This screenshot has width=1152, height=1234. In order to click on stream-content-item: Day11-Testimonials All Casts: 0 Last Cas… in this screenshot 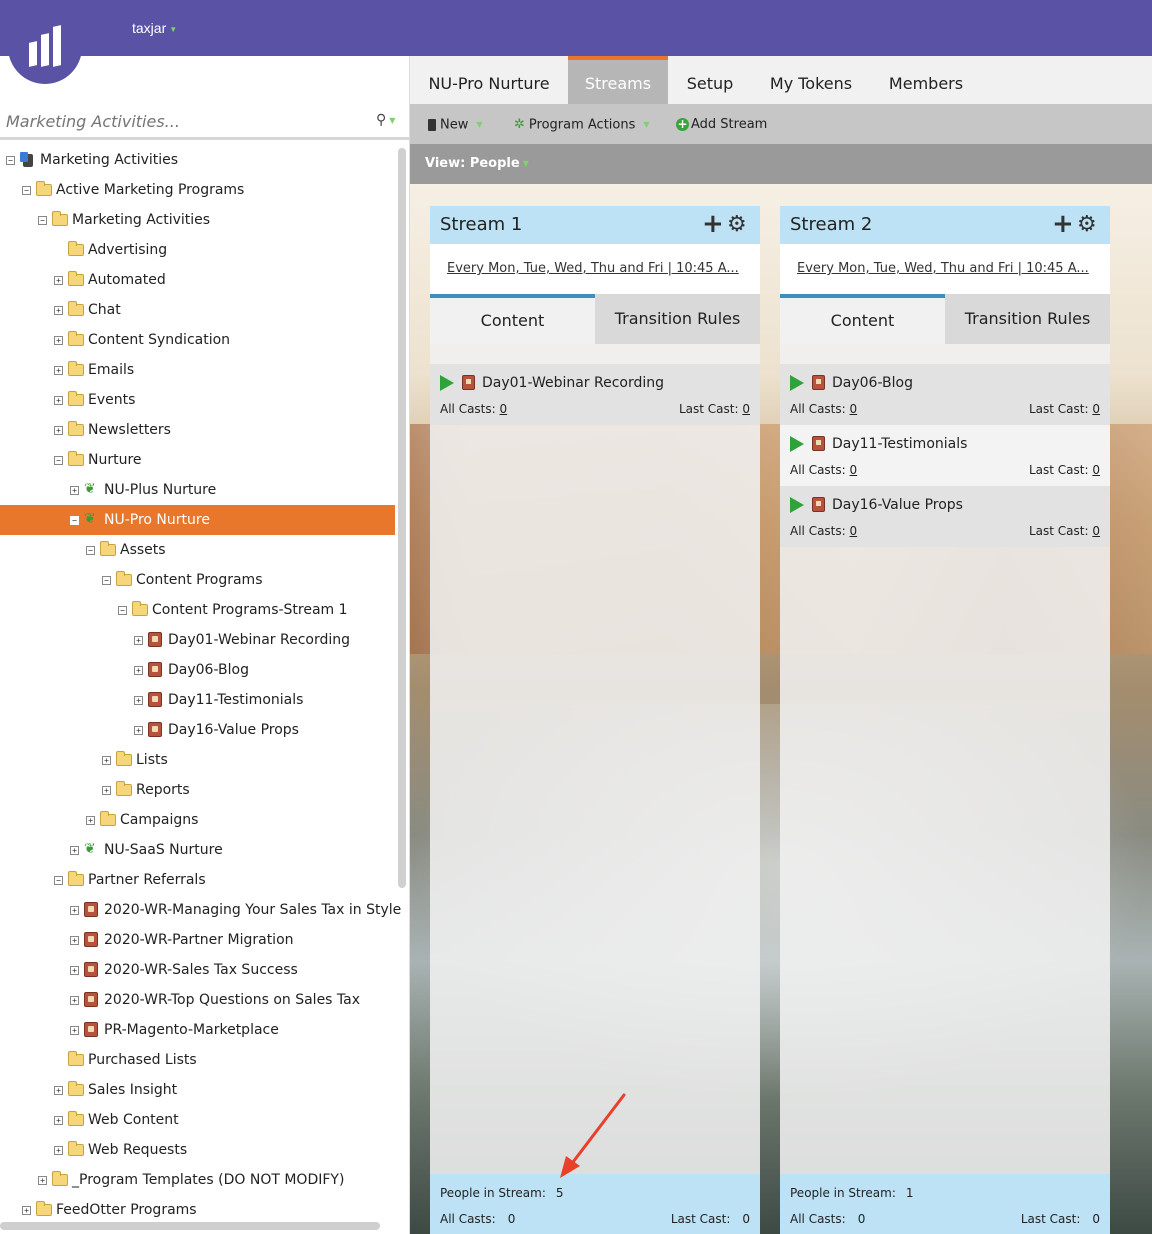, I will do `click(945, 455)`.